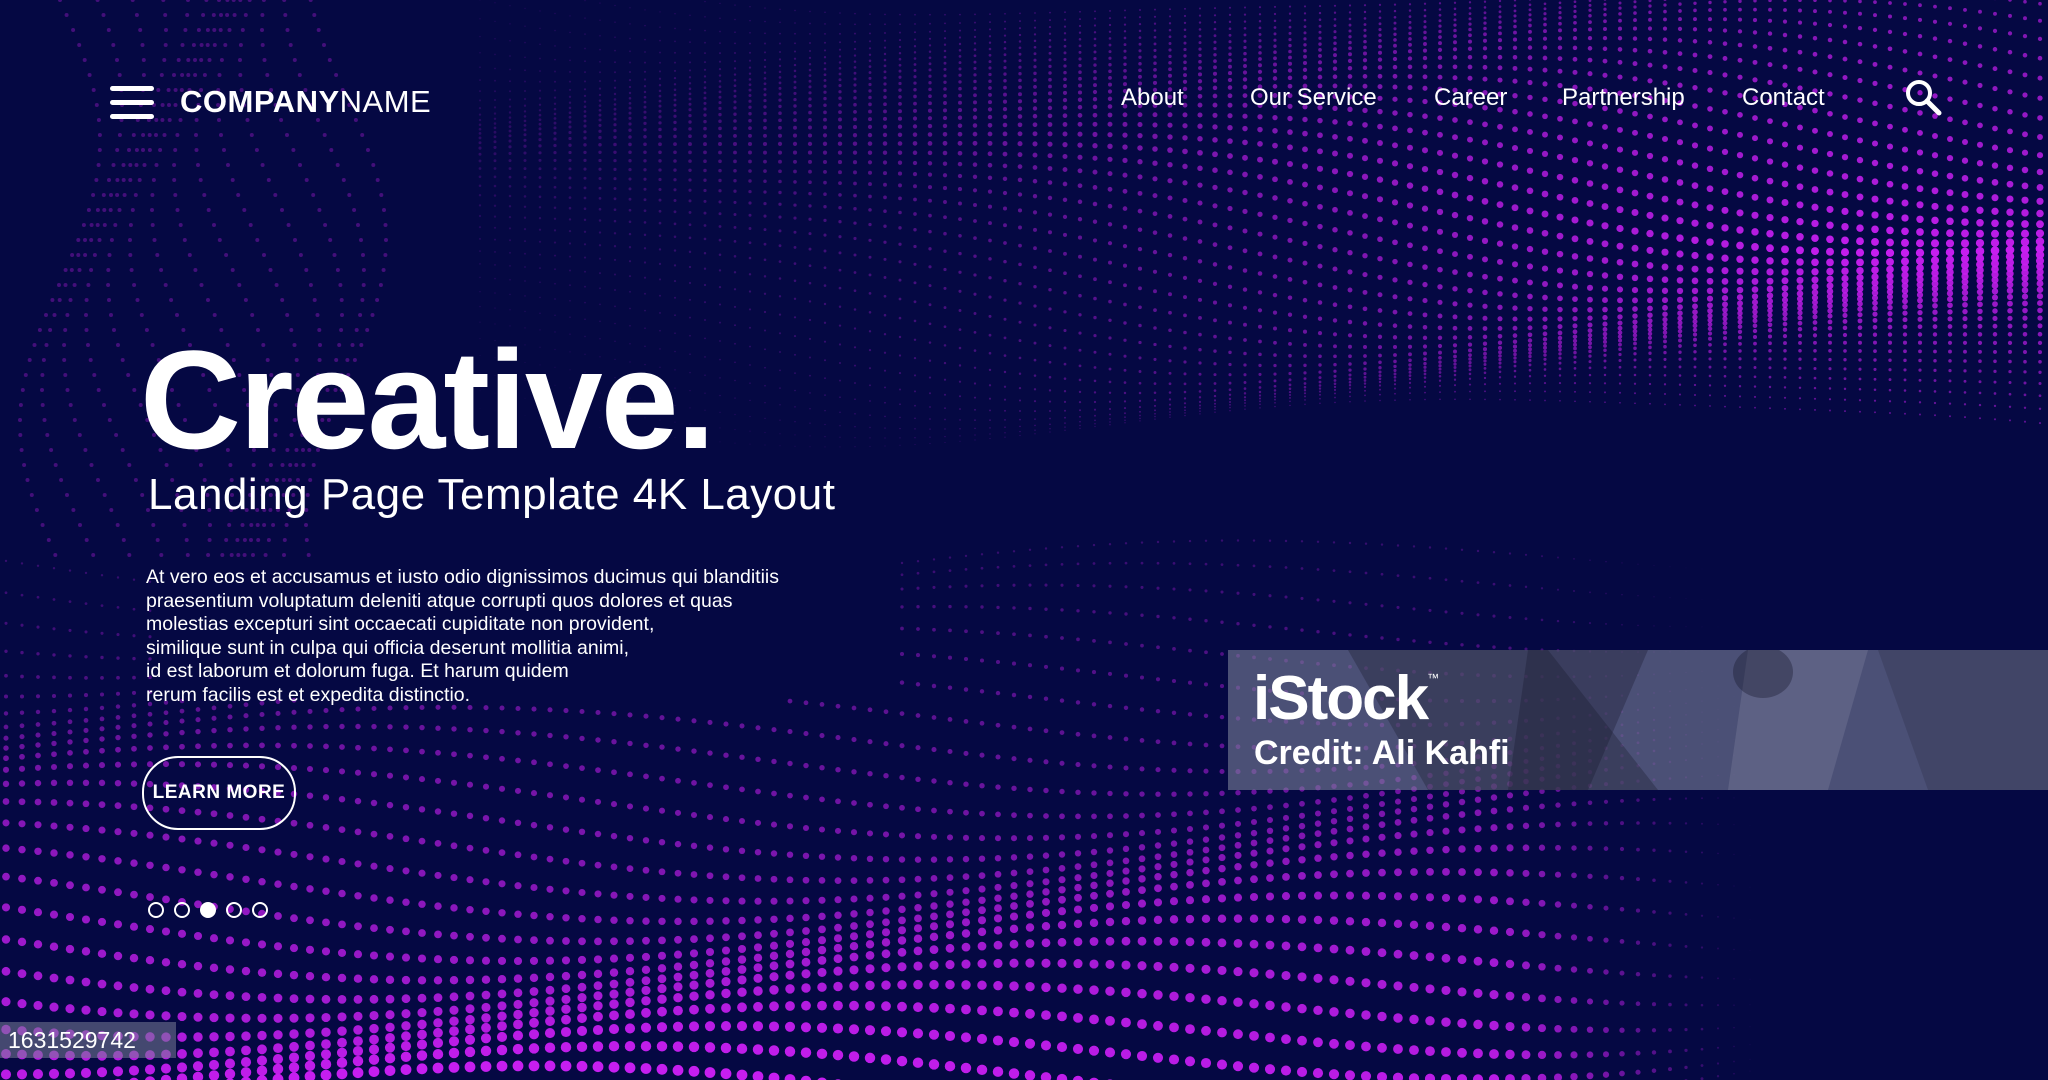 This screenshot has height=1080, width=2048. Describe the element at coordinates (427, 399) in the screenshot. I see `hero-title: Creative.` at that location.